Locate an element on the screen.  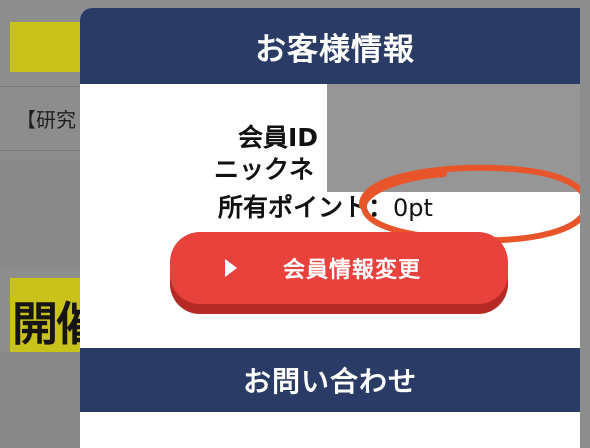
member-id-label: 会員ID is located at coordinates (278, 137).